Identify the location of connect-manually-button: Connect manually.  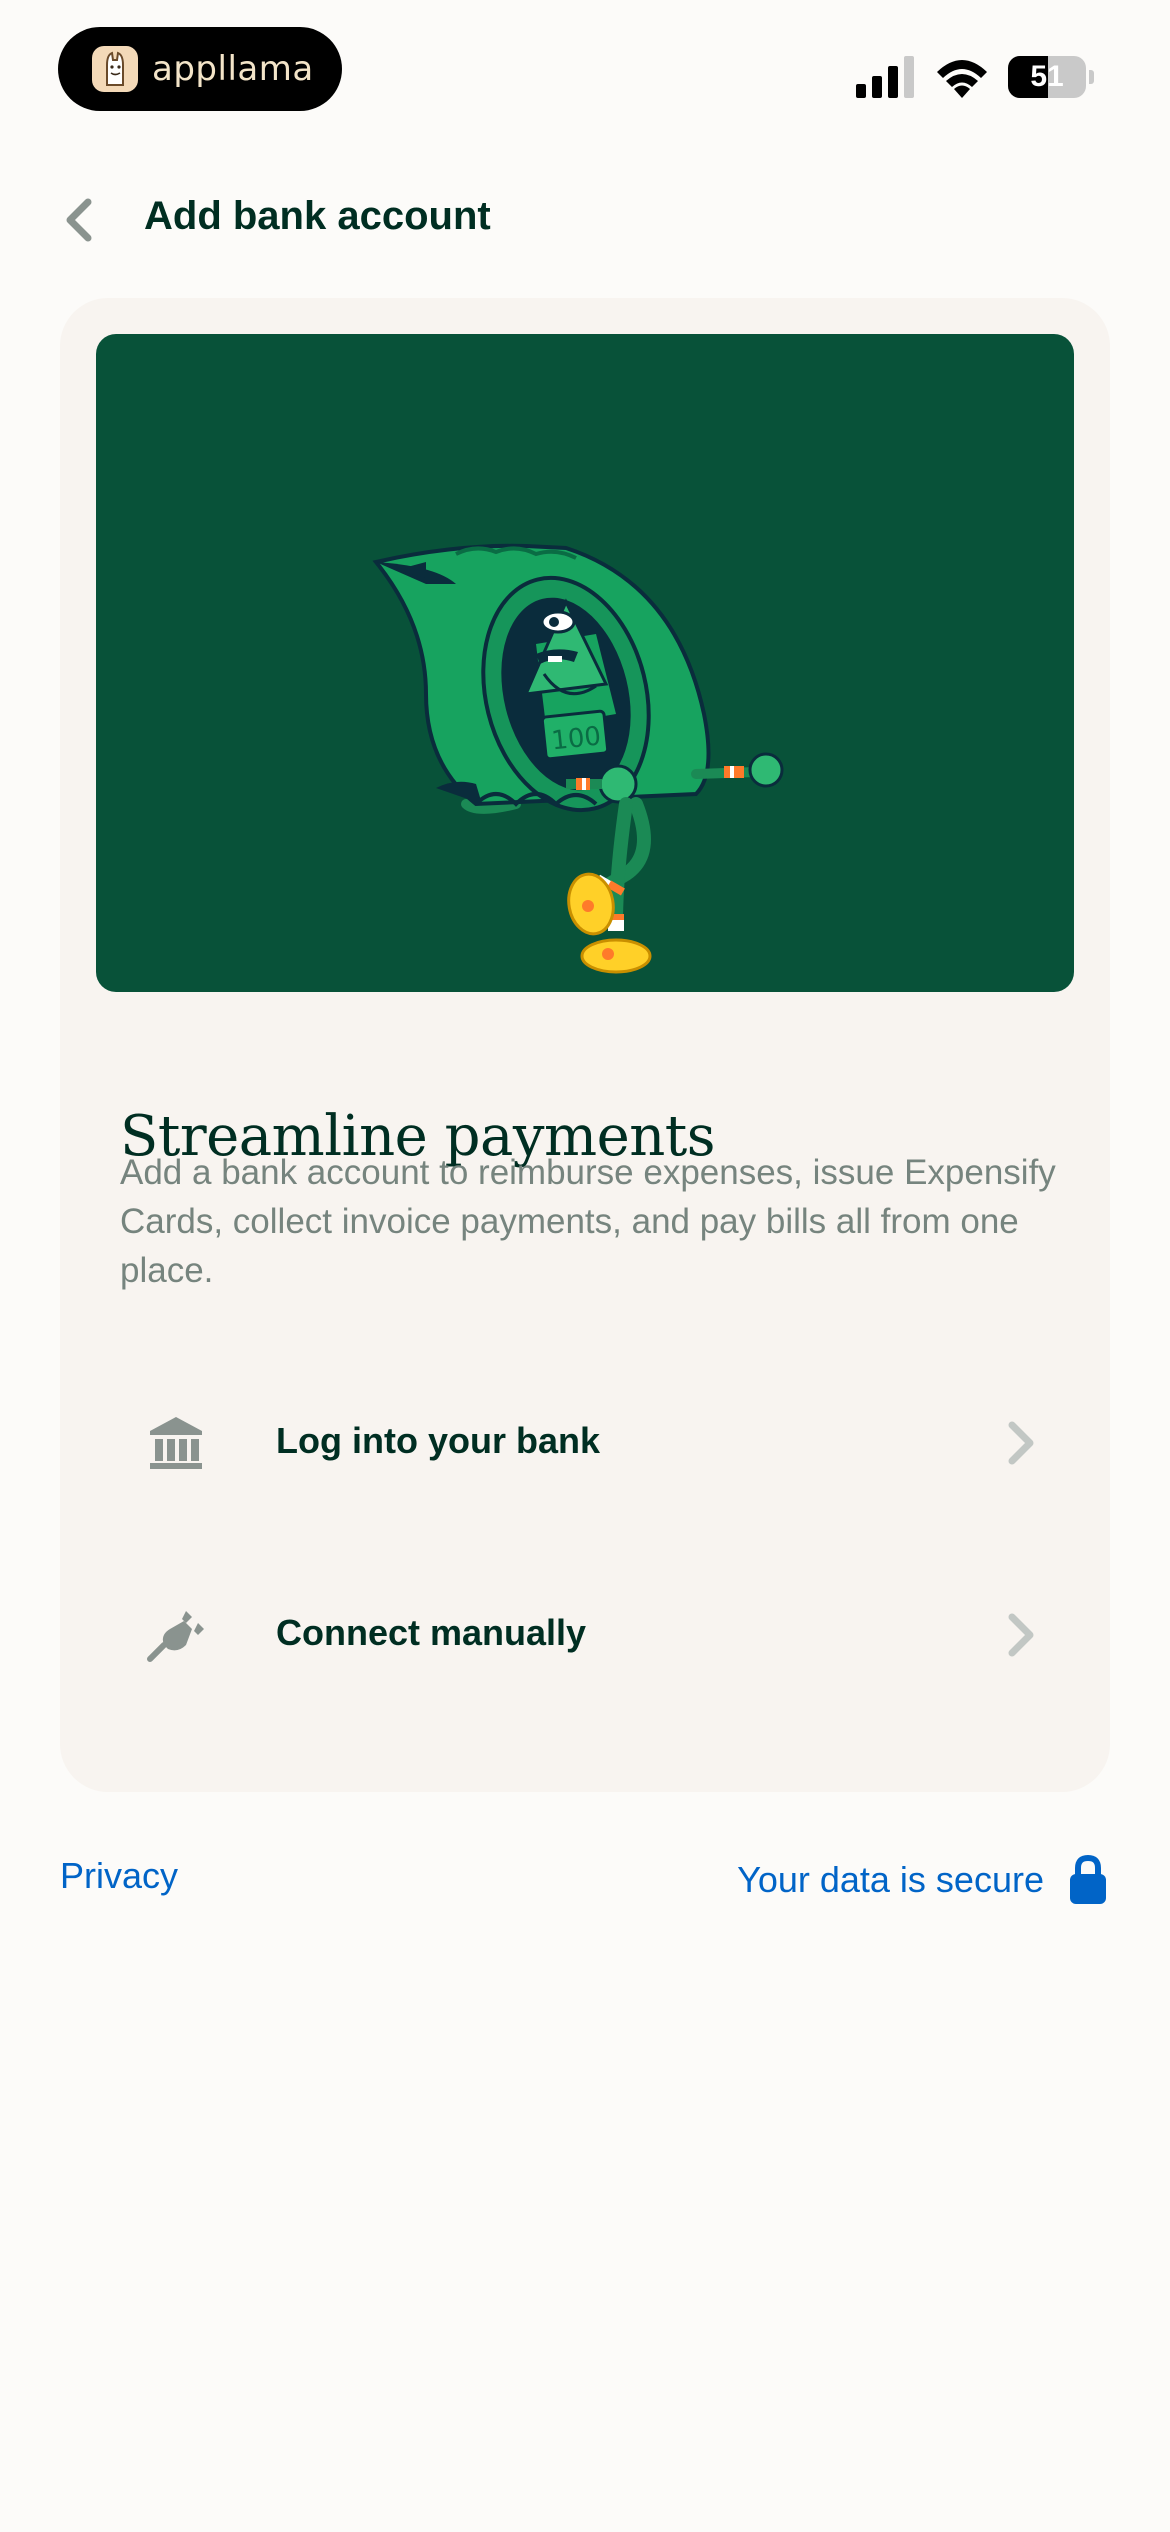
(585, 1635).